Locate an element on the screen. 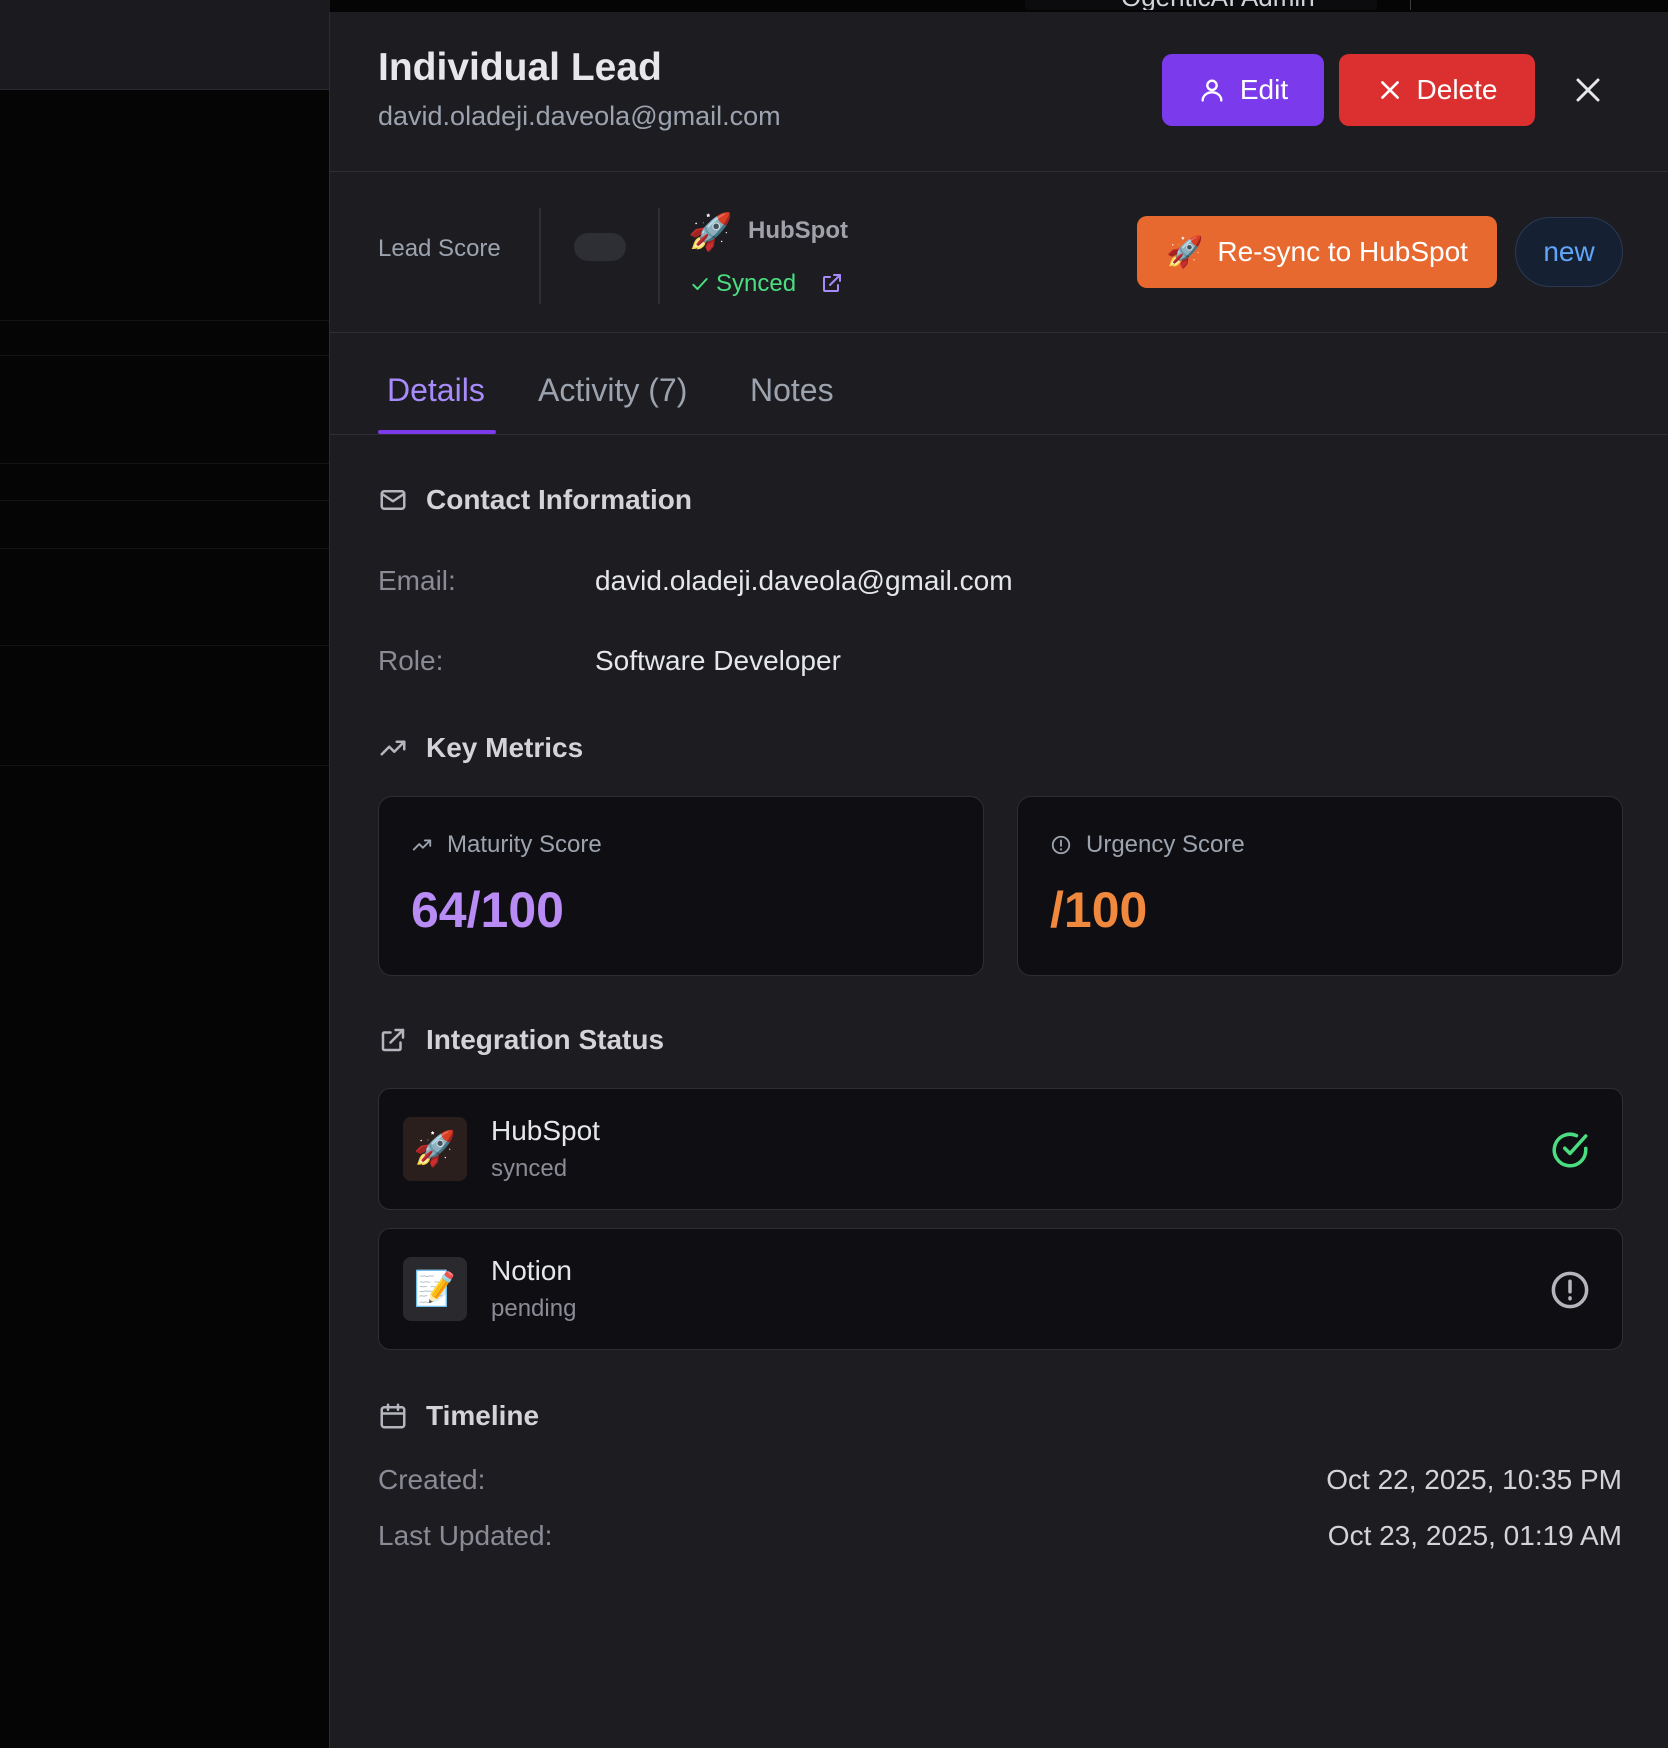 This screenshot has height=1748, width=1668. close-icon is located at coordinates (1588, 90).